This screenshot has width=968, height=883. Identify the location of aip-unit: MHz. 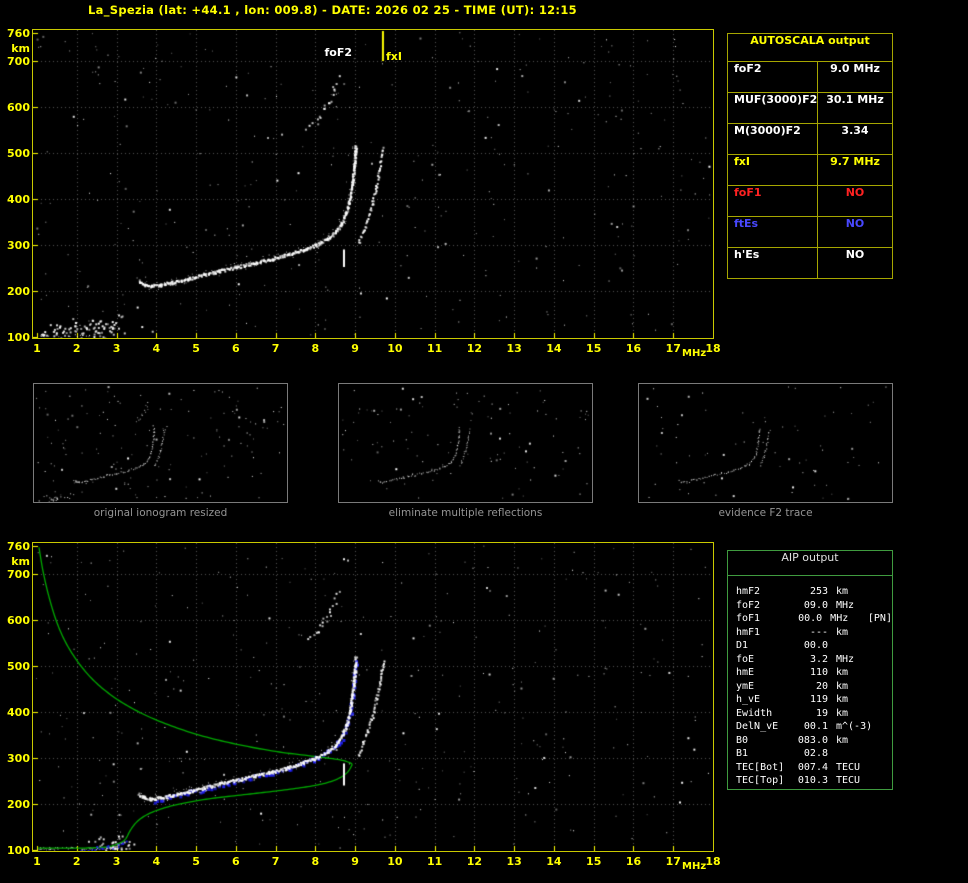
(839, 618).